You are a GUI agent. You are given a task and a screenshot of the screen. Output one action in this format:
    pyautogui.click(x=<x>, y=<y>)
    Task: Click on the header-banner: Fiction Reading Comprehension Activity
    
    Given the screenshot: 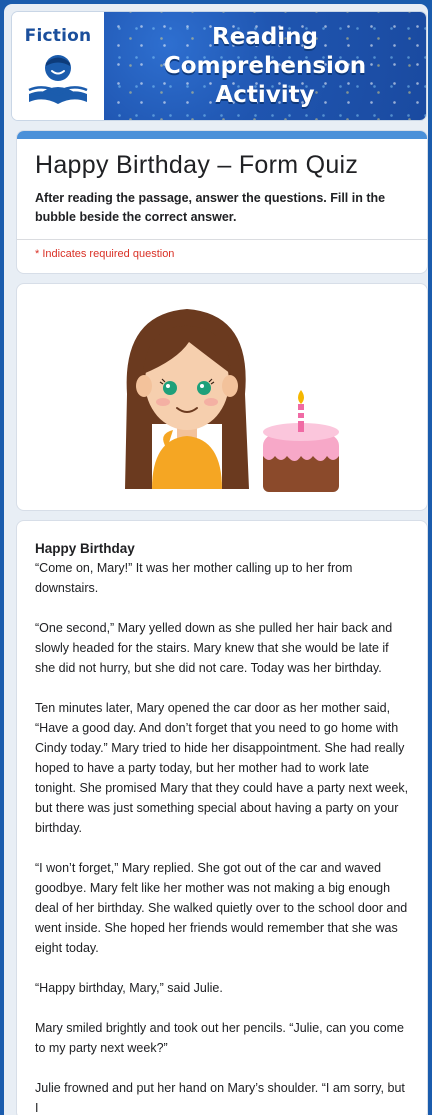 What is the action you would take?
    pyautogui.click(x=219, y=66)
    